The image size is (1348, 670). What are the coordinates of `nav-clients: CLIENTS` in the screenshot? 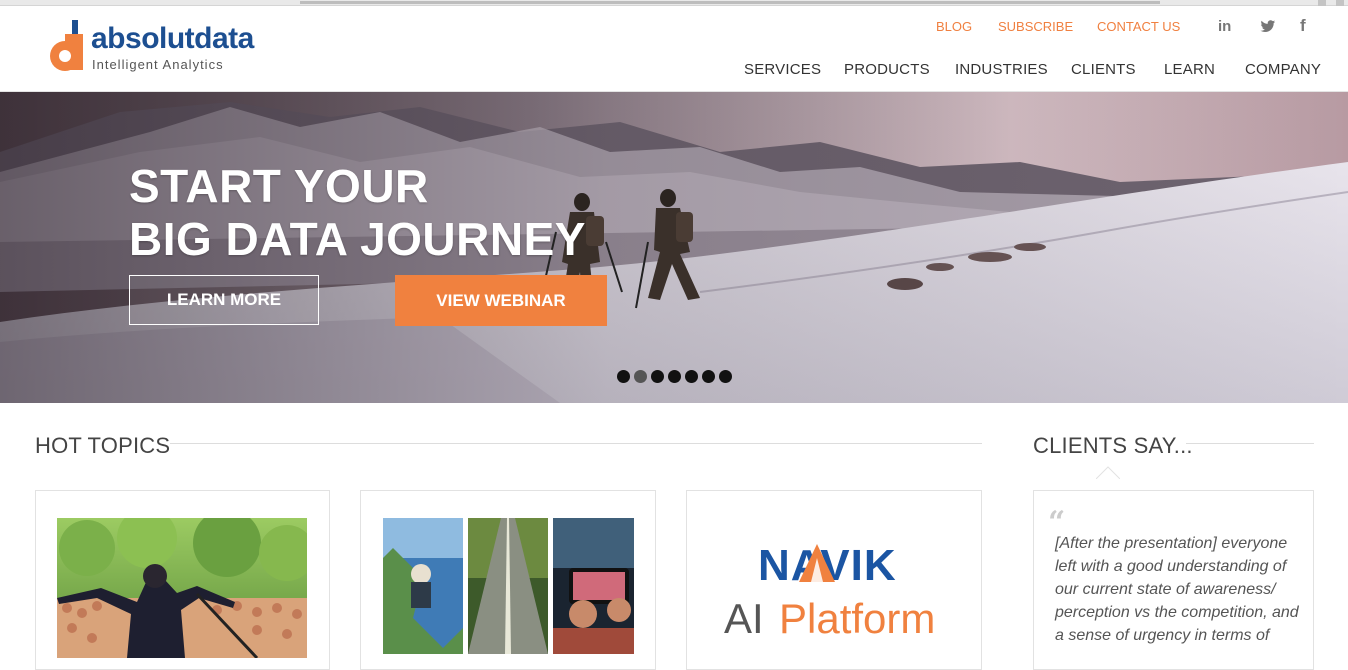 It's located at (1103, 69).